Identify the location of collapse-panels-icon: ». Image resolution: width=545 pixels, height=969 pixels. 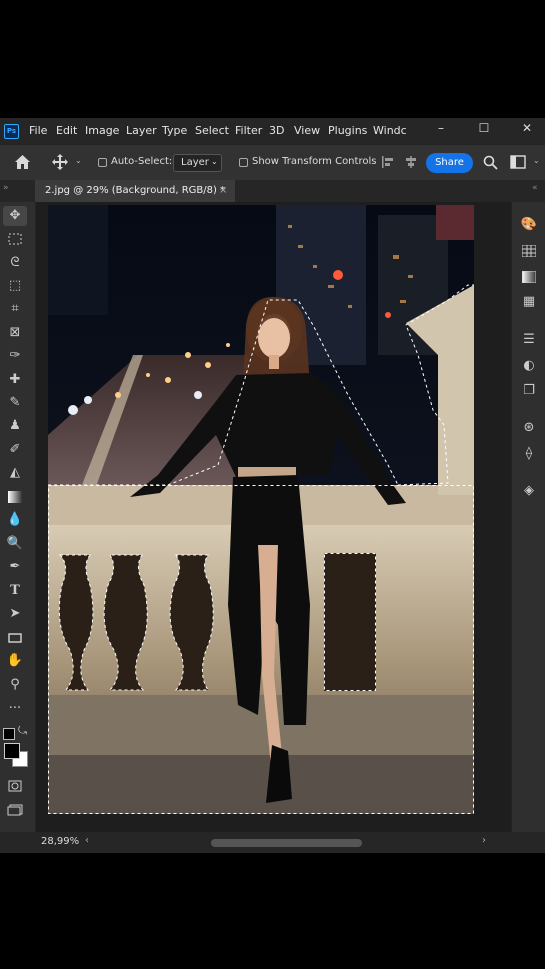
(6, 188).